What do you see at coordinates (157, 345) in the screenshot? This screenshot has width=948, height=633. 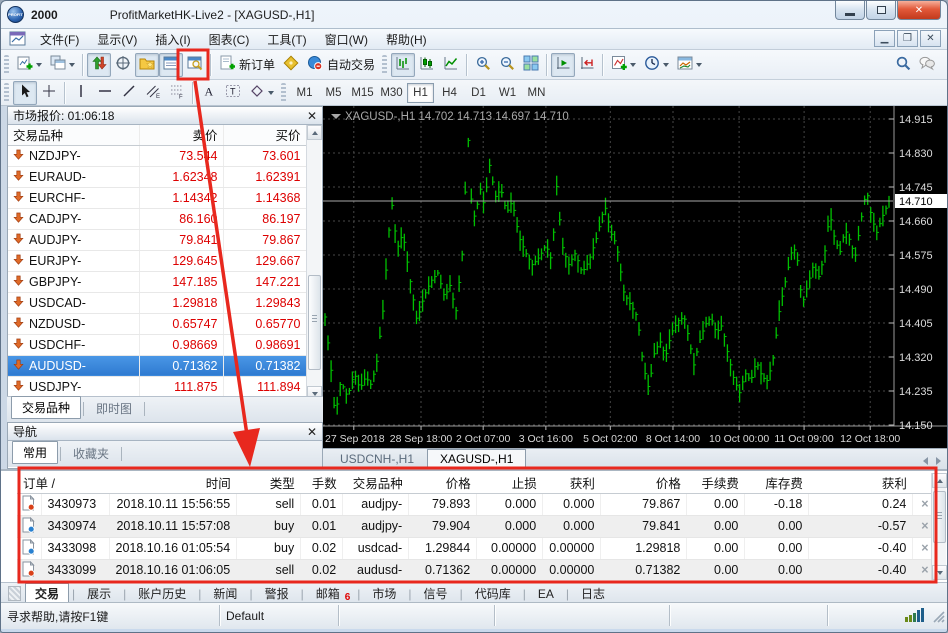 I see `market-watch-row-usdchf: USDCHF- 0.98669 0.98691` at bounding box center [157, 345].